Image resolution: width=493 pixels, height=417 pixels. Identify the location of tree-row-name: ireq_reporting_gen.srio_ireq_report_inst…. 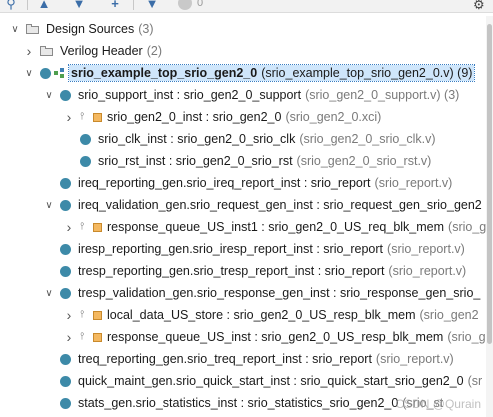
(224, 183).